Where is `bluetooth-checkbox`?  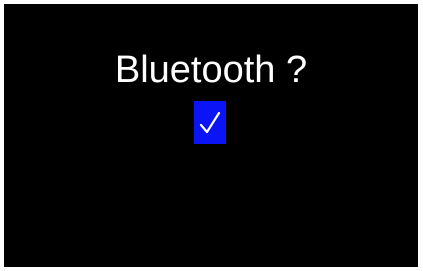
bluetooth-checkbox is located at coordinates (210, 122).